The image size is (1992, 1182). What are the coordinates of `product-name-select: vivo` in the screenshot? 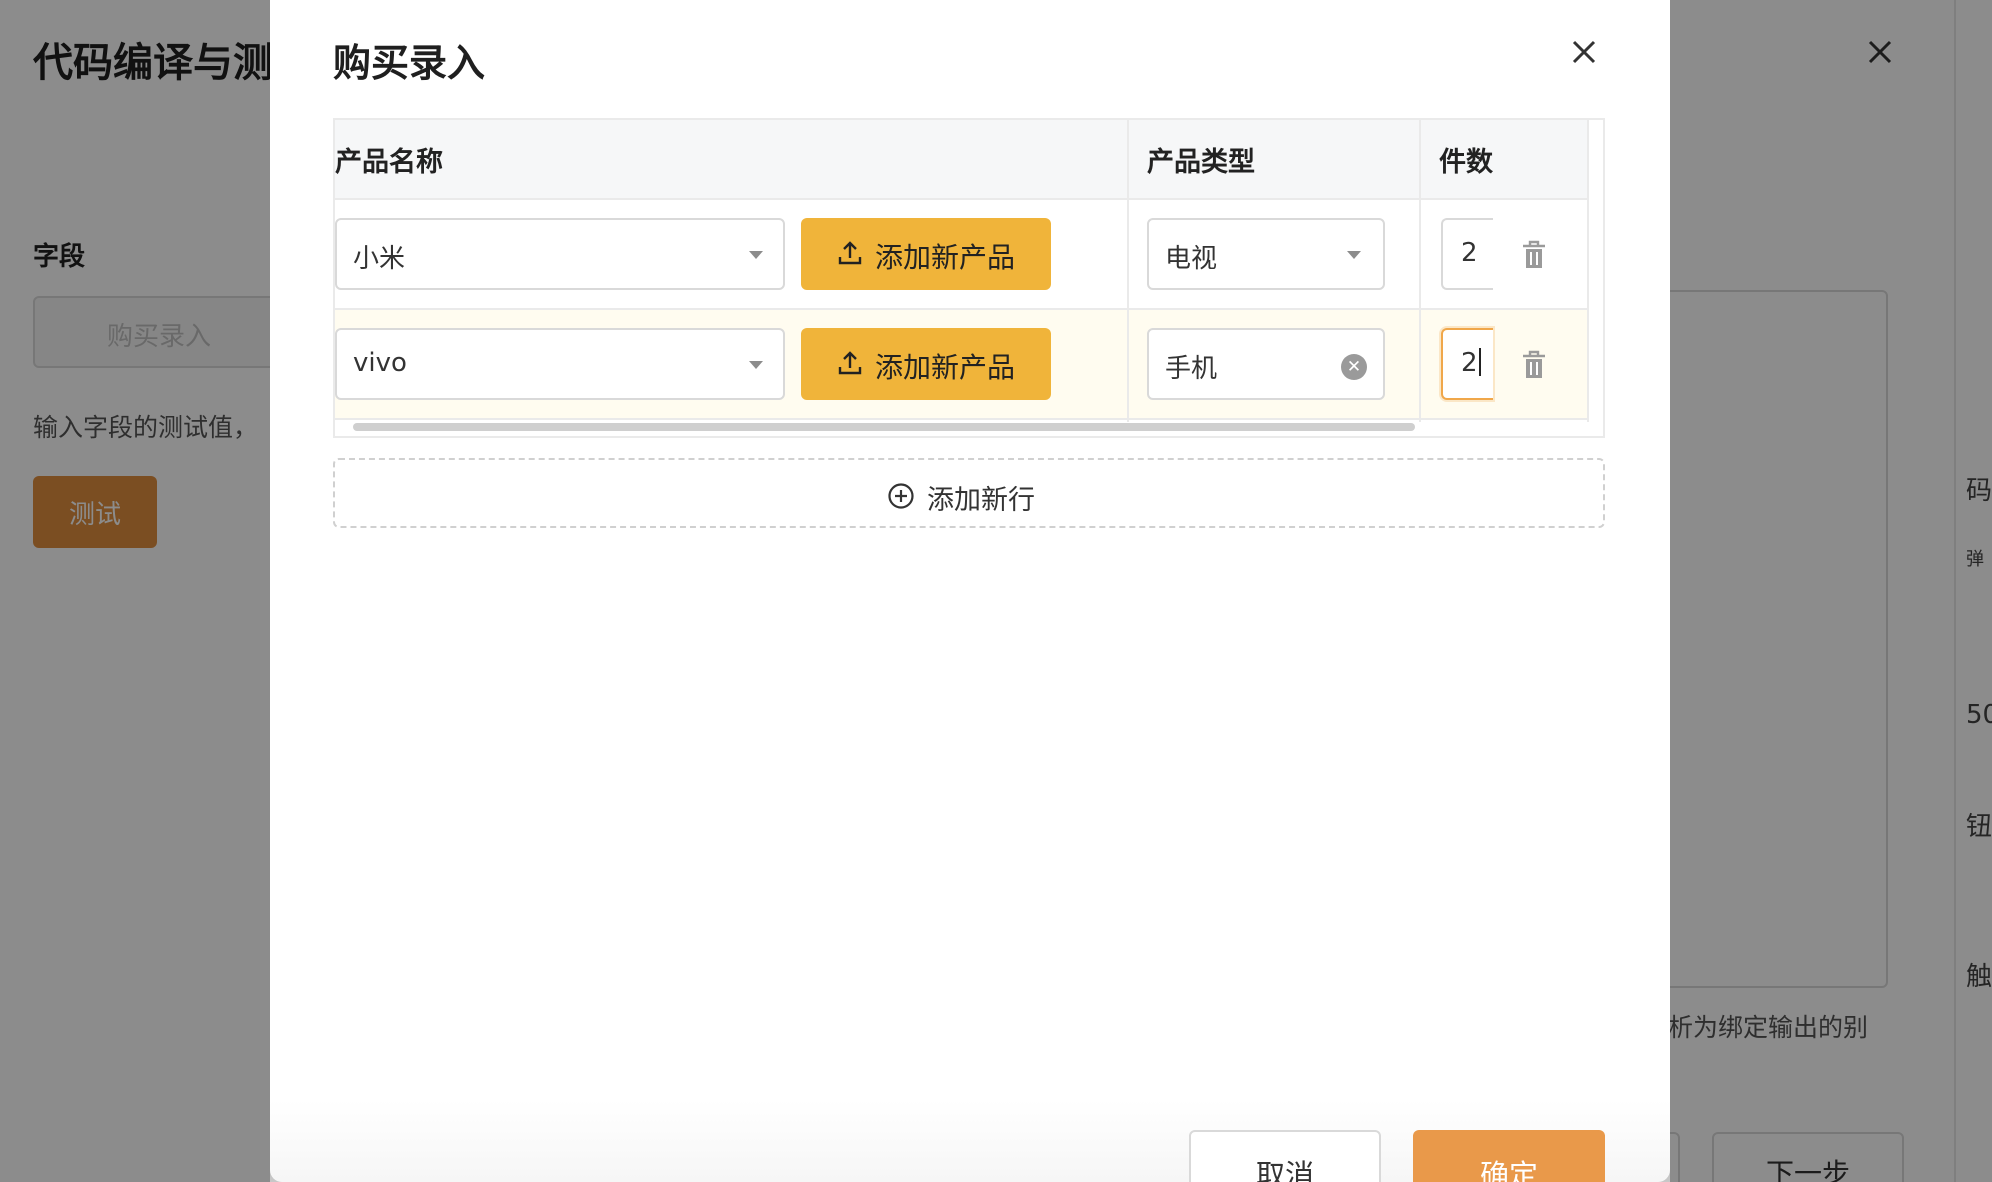 It's located at (560, 364).